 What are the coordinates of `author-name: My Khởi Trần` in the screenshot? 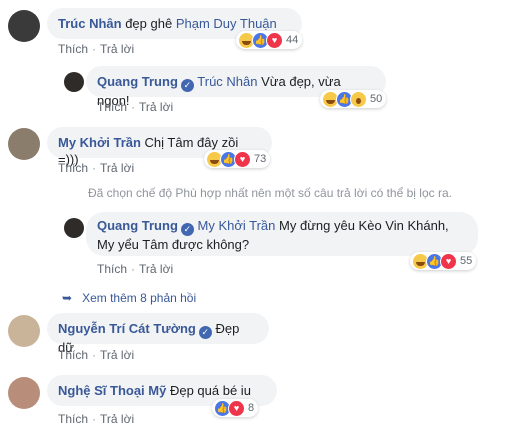 It's located at (99, 142).